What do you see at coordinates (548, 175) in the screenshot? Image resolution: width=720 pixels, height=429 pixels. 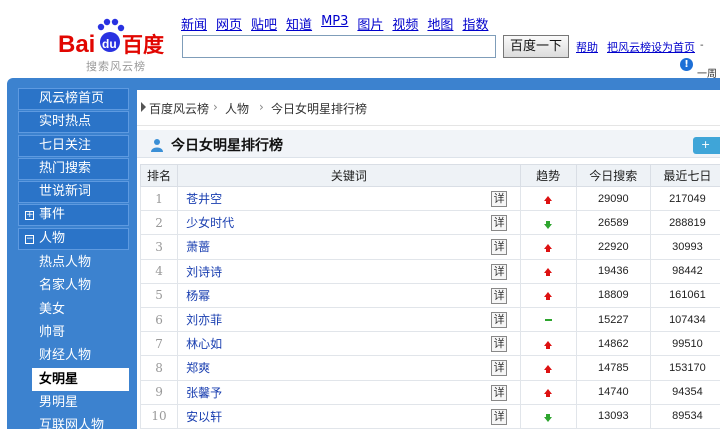 I see `header-trend: 趋势` at bounding box center [548, 175].